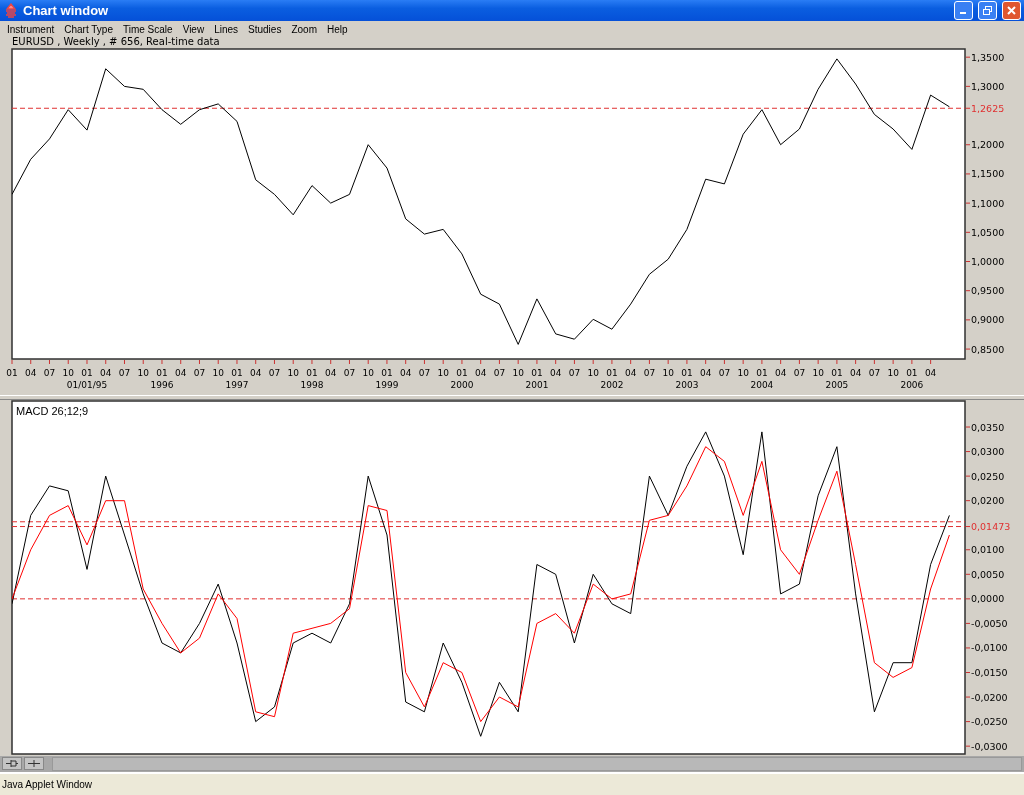 The height and width of the screenshot is (795, 1024). What do you see at coordinates (462, 384) in the screenshot?
I see `axis-label: 2000` at bounding box center [462, 384].